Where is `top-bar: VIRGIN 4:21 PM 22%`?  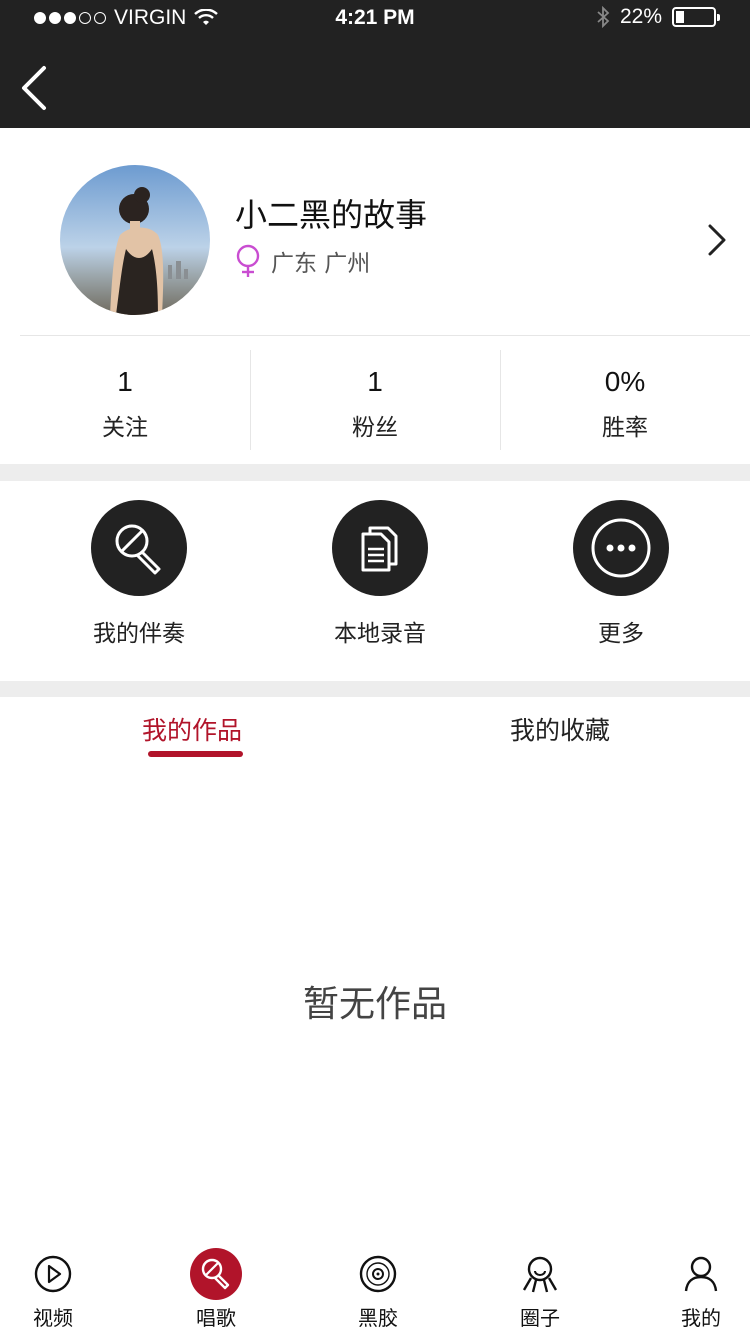
top-bar: VIRGIN 4:21 PM 22% is located at coordinates (375, 64).